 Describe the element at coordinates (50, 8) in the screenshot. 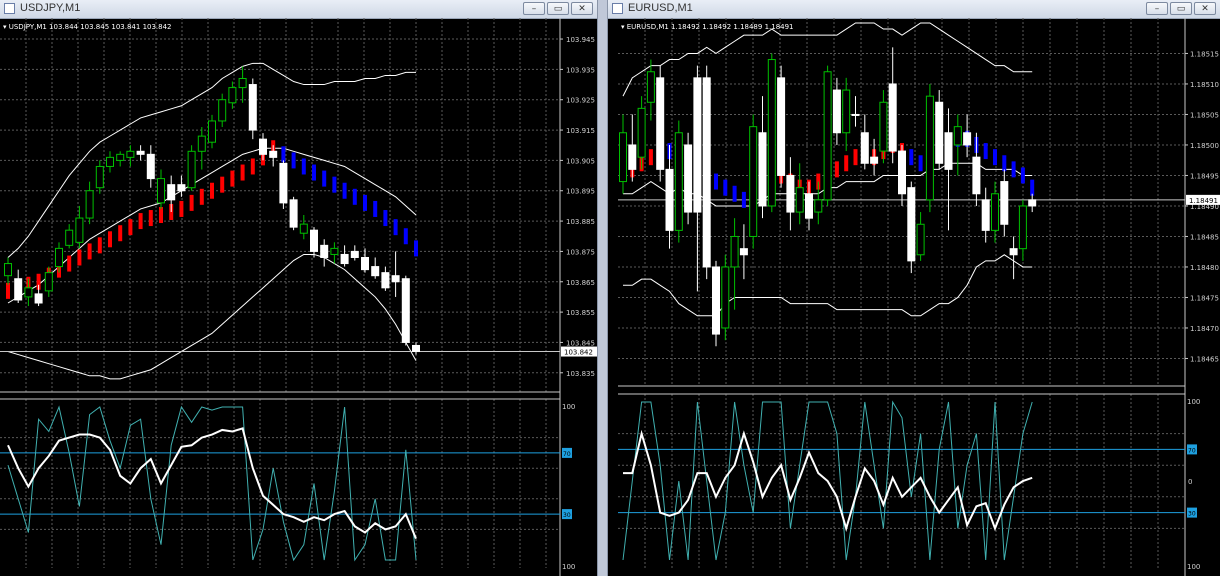

I see `window-title: USDJPY,M1` at that location.